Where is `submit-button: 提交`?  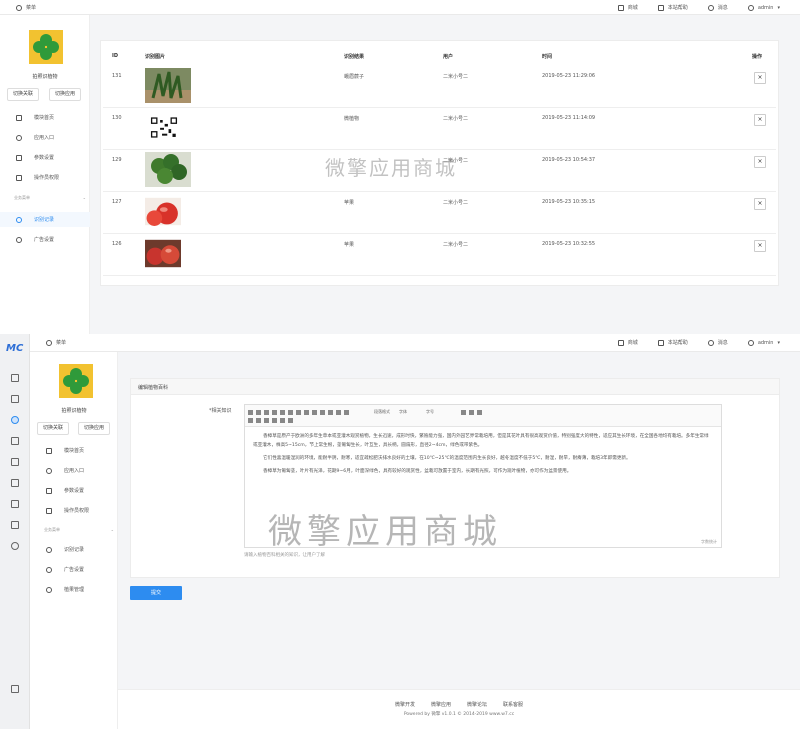
submit-button: 提交 is located at coordinates (156, 593).